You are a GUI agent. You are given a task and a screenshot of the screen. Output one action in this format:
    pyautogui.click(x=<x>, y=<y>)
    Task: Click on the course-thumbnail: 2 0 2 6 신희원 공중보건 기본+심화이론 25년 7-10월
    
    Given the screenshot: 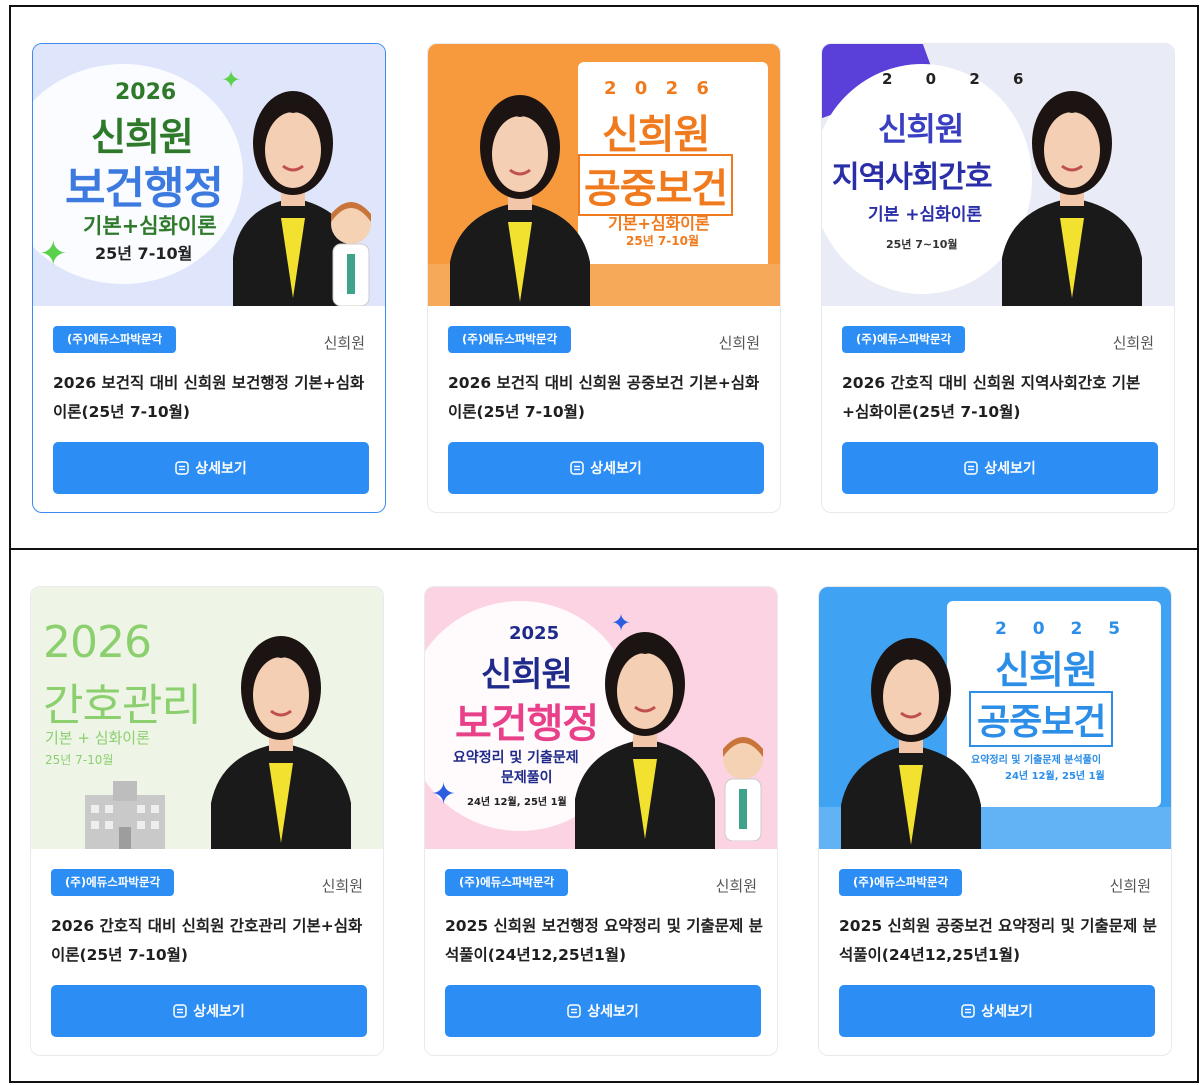 What is the action you would take?
    pyautogui.click(x=604, y=175)
    